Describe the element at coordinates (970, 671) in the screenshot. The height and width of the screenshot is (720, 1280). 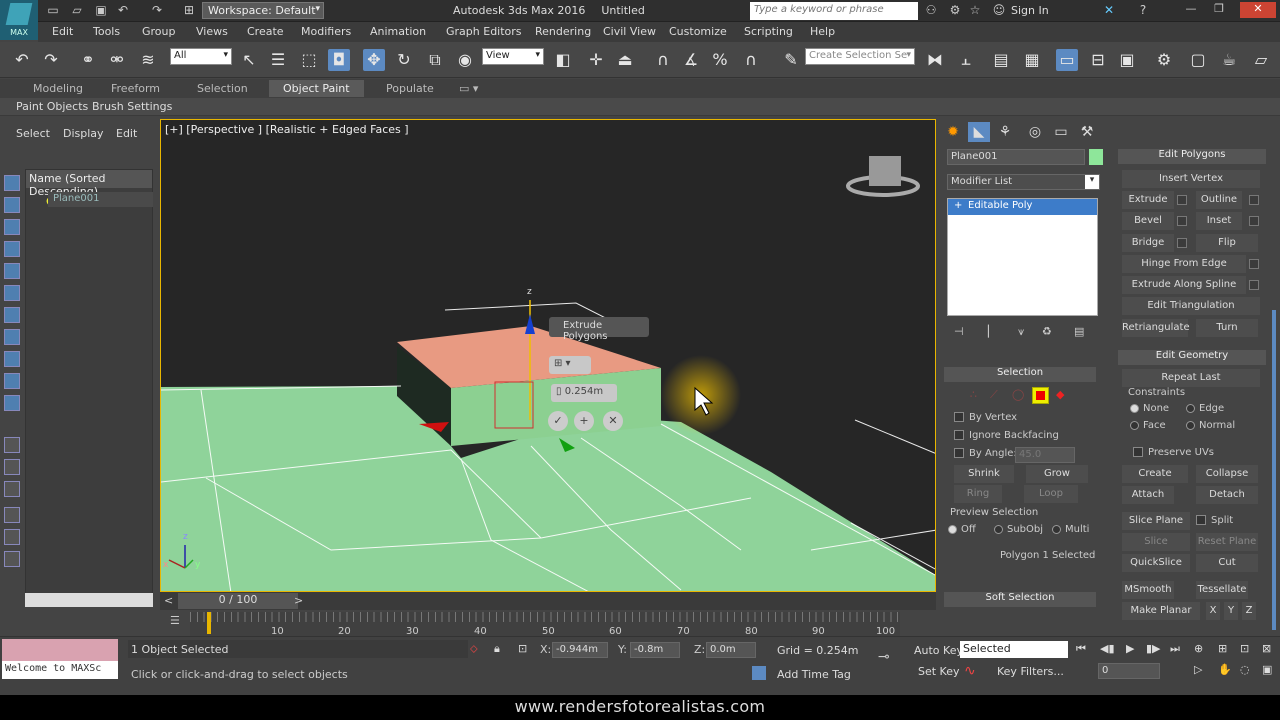
I see `set-keys-icon: ∿` at that location.